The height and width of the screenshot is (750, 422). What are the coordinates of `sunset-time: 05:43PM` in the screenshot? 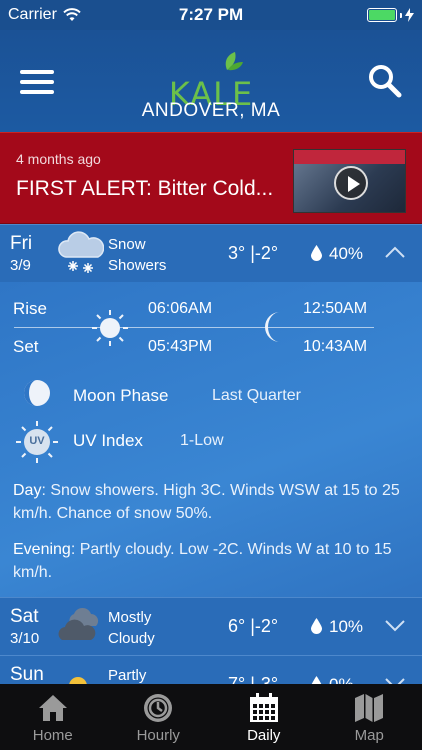 It's located at (180, 346).